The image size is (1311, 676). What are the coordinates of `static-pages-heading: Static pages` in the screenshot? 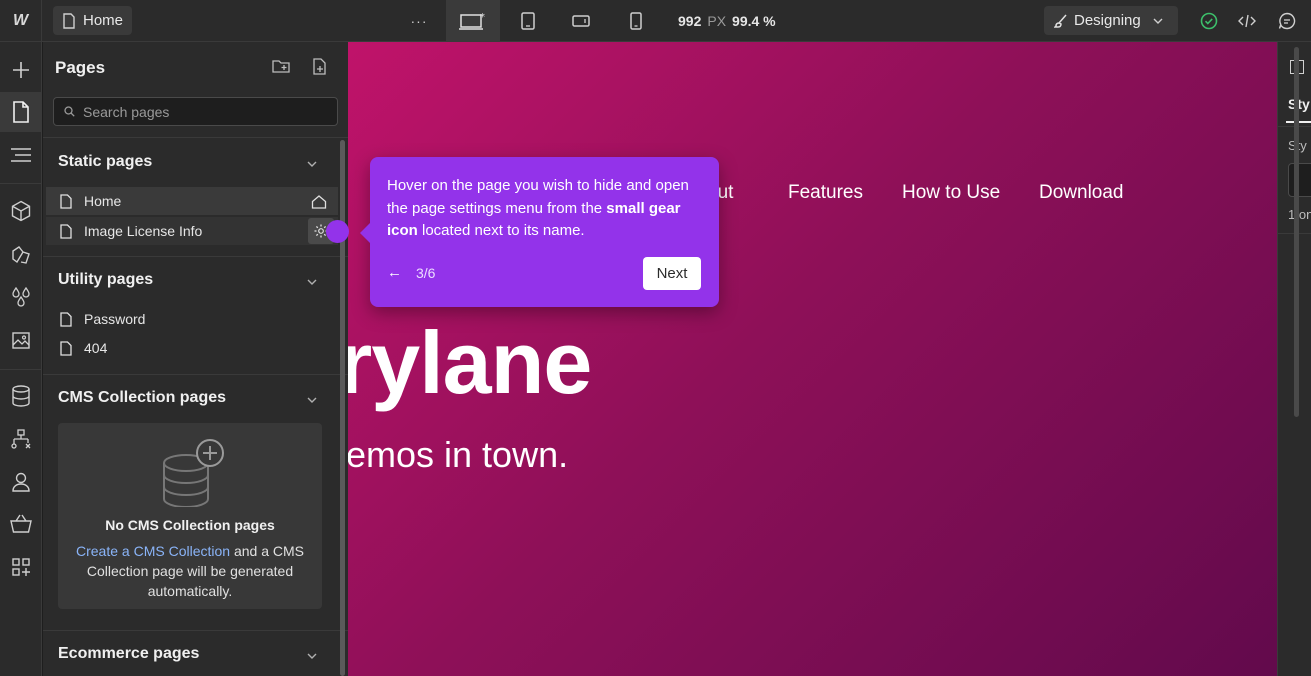 It's located at (105, 162).